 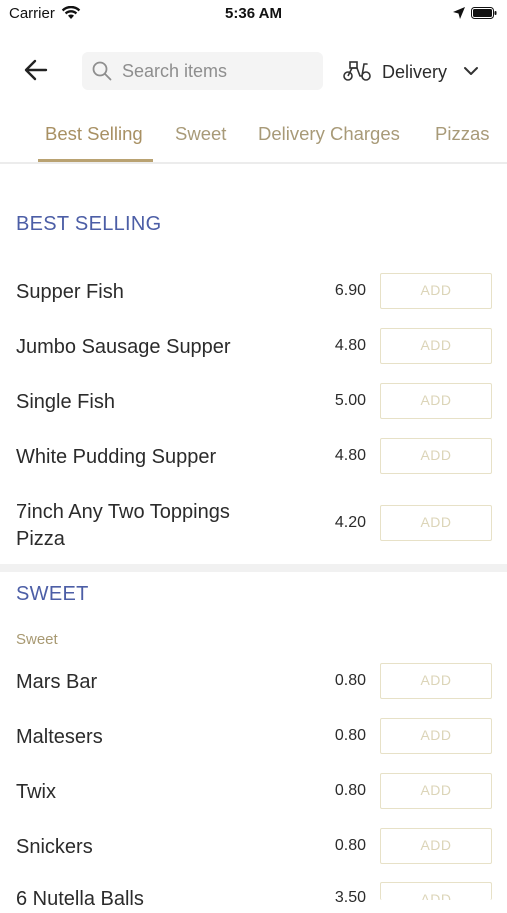 I want to click on item-name: Single Fish, so click(x=65, y=402).